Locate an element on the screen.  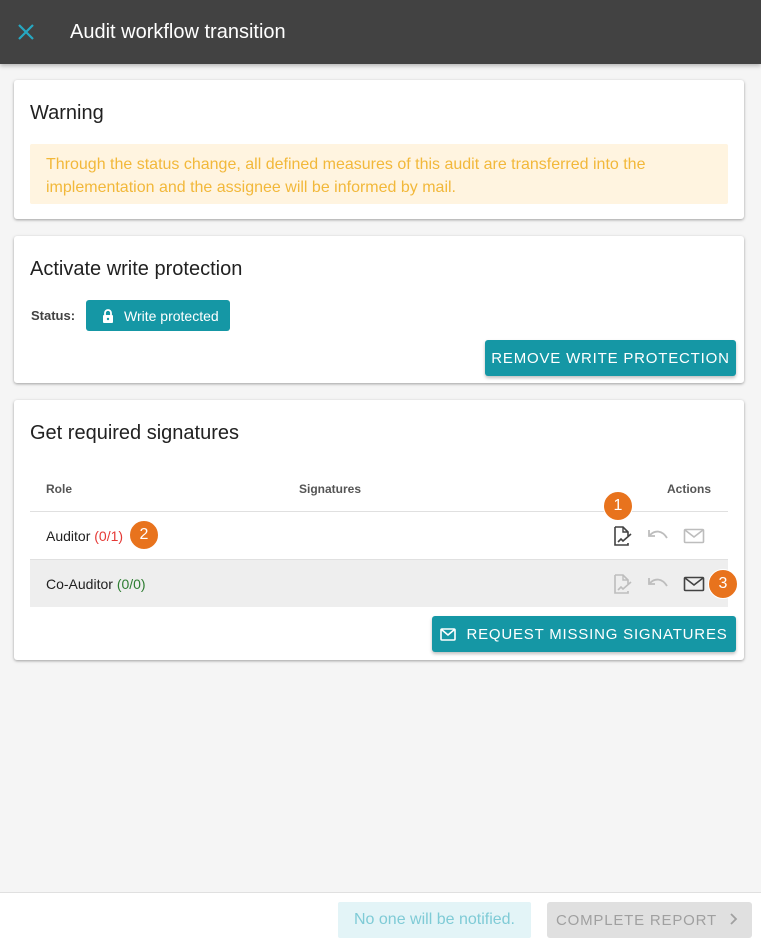
table-row: Co-Auditor (0/0) is located at coordinates (379, 583).